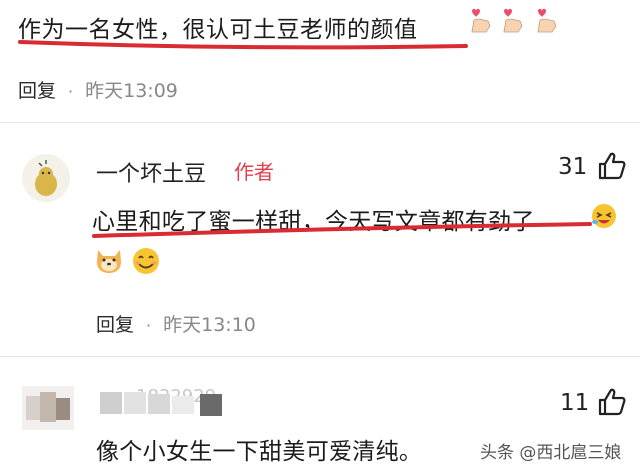  I want to click on comment-actions: 回复 · 昨天13:09, so click(98, 89).